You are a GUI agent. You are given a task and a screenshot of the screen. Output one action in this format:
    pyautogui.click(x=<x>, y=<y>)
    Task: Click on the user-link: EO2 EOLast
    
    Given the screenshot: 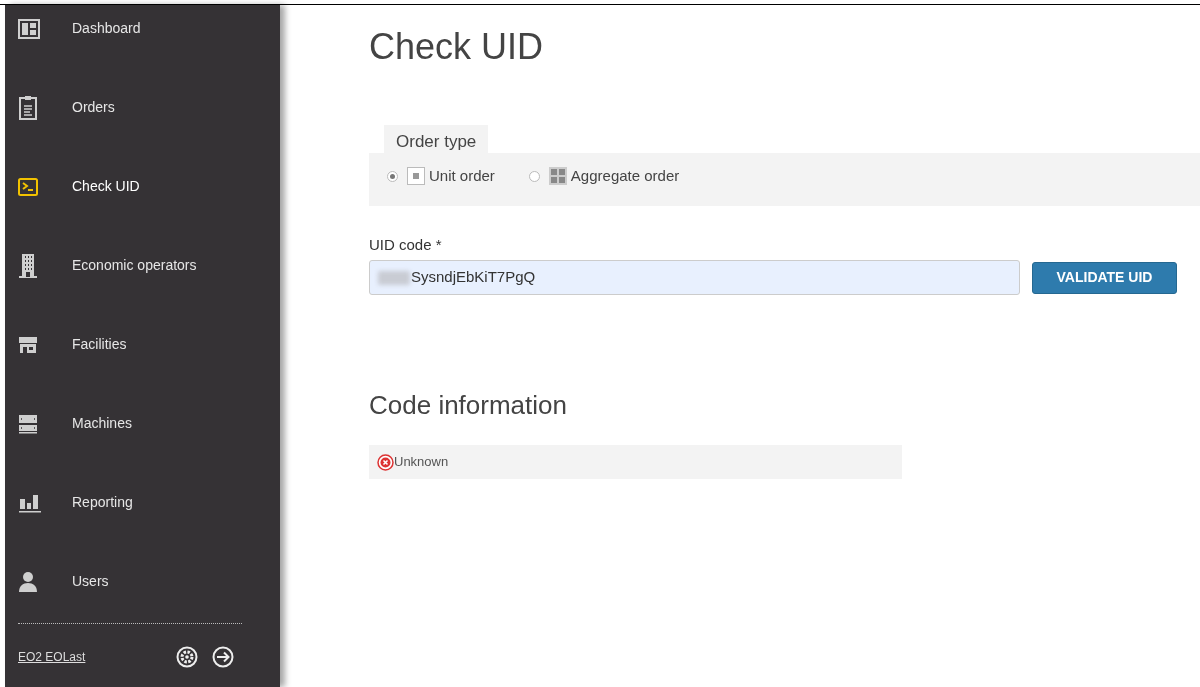 What is the action you would take?
    pyautogui.click(x=93, y=657)
    